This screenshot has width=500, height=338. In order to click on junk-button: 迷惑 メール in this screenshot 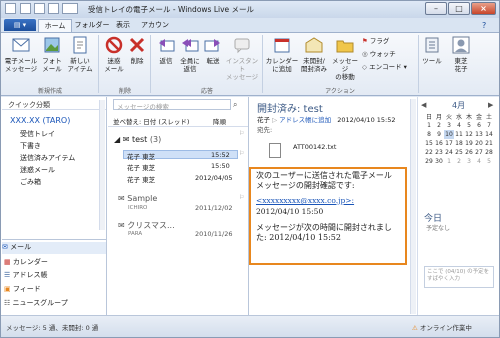, I will do `click(114, 54)`.